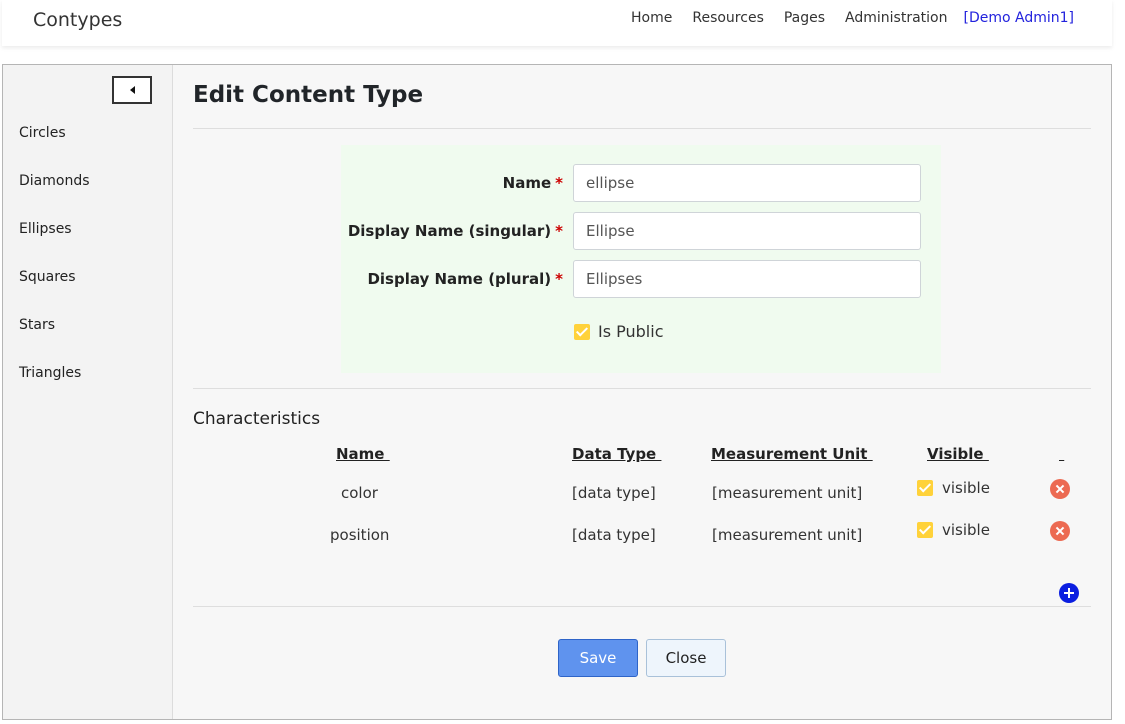 This screenshot has height=724, width=1125. Describe the element at coordinates (54, 149) in the screenshot. I see `sidebar-item-circles: Circles` at that location.